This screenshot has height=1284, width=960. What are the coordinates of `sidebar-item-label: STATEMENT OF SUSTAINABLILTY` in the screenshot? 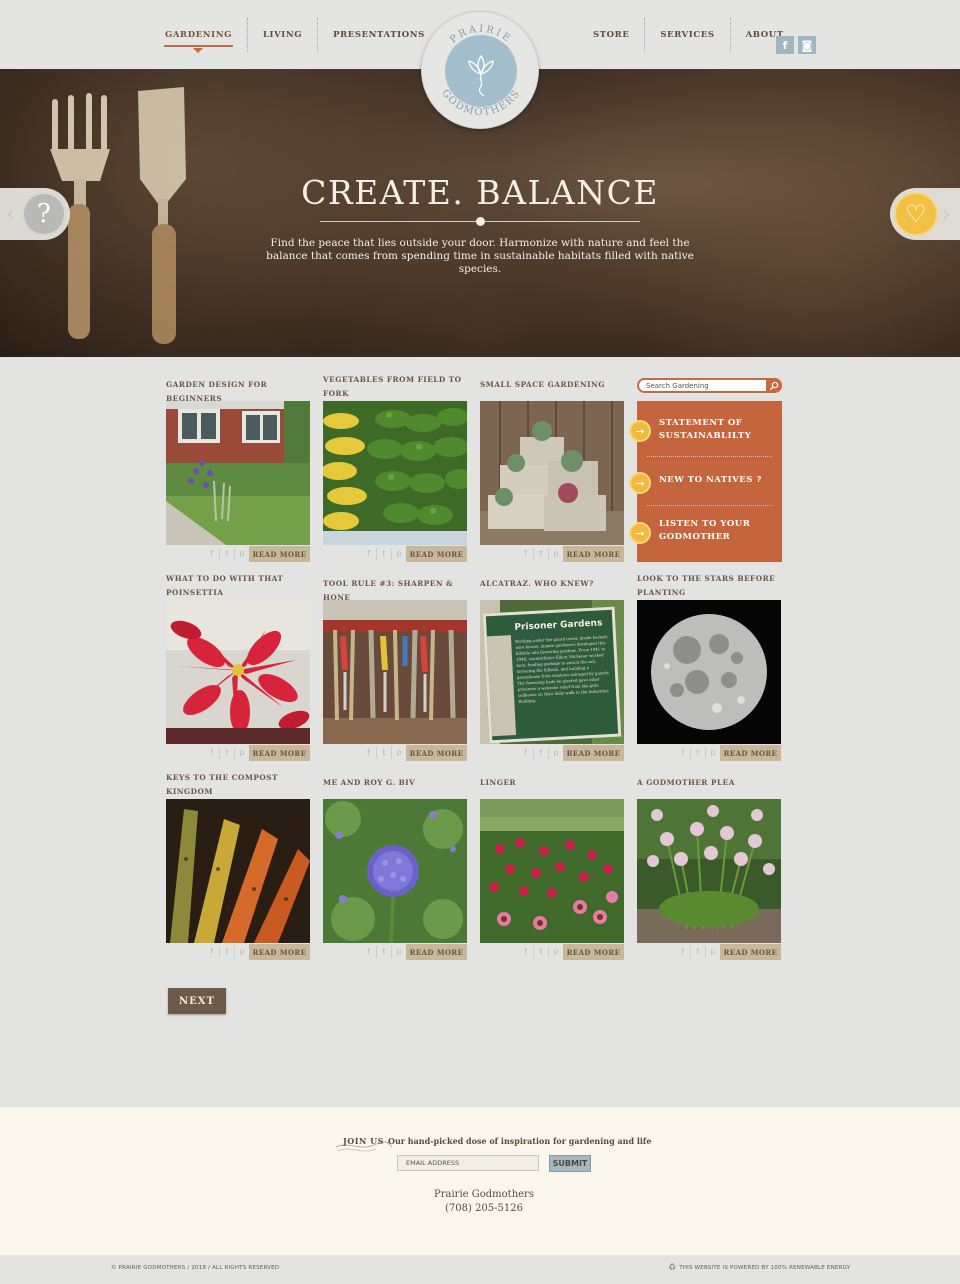 It's located at (705, 429).